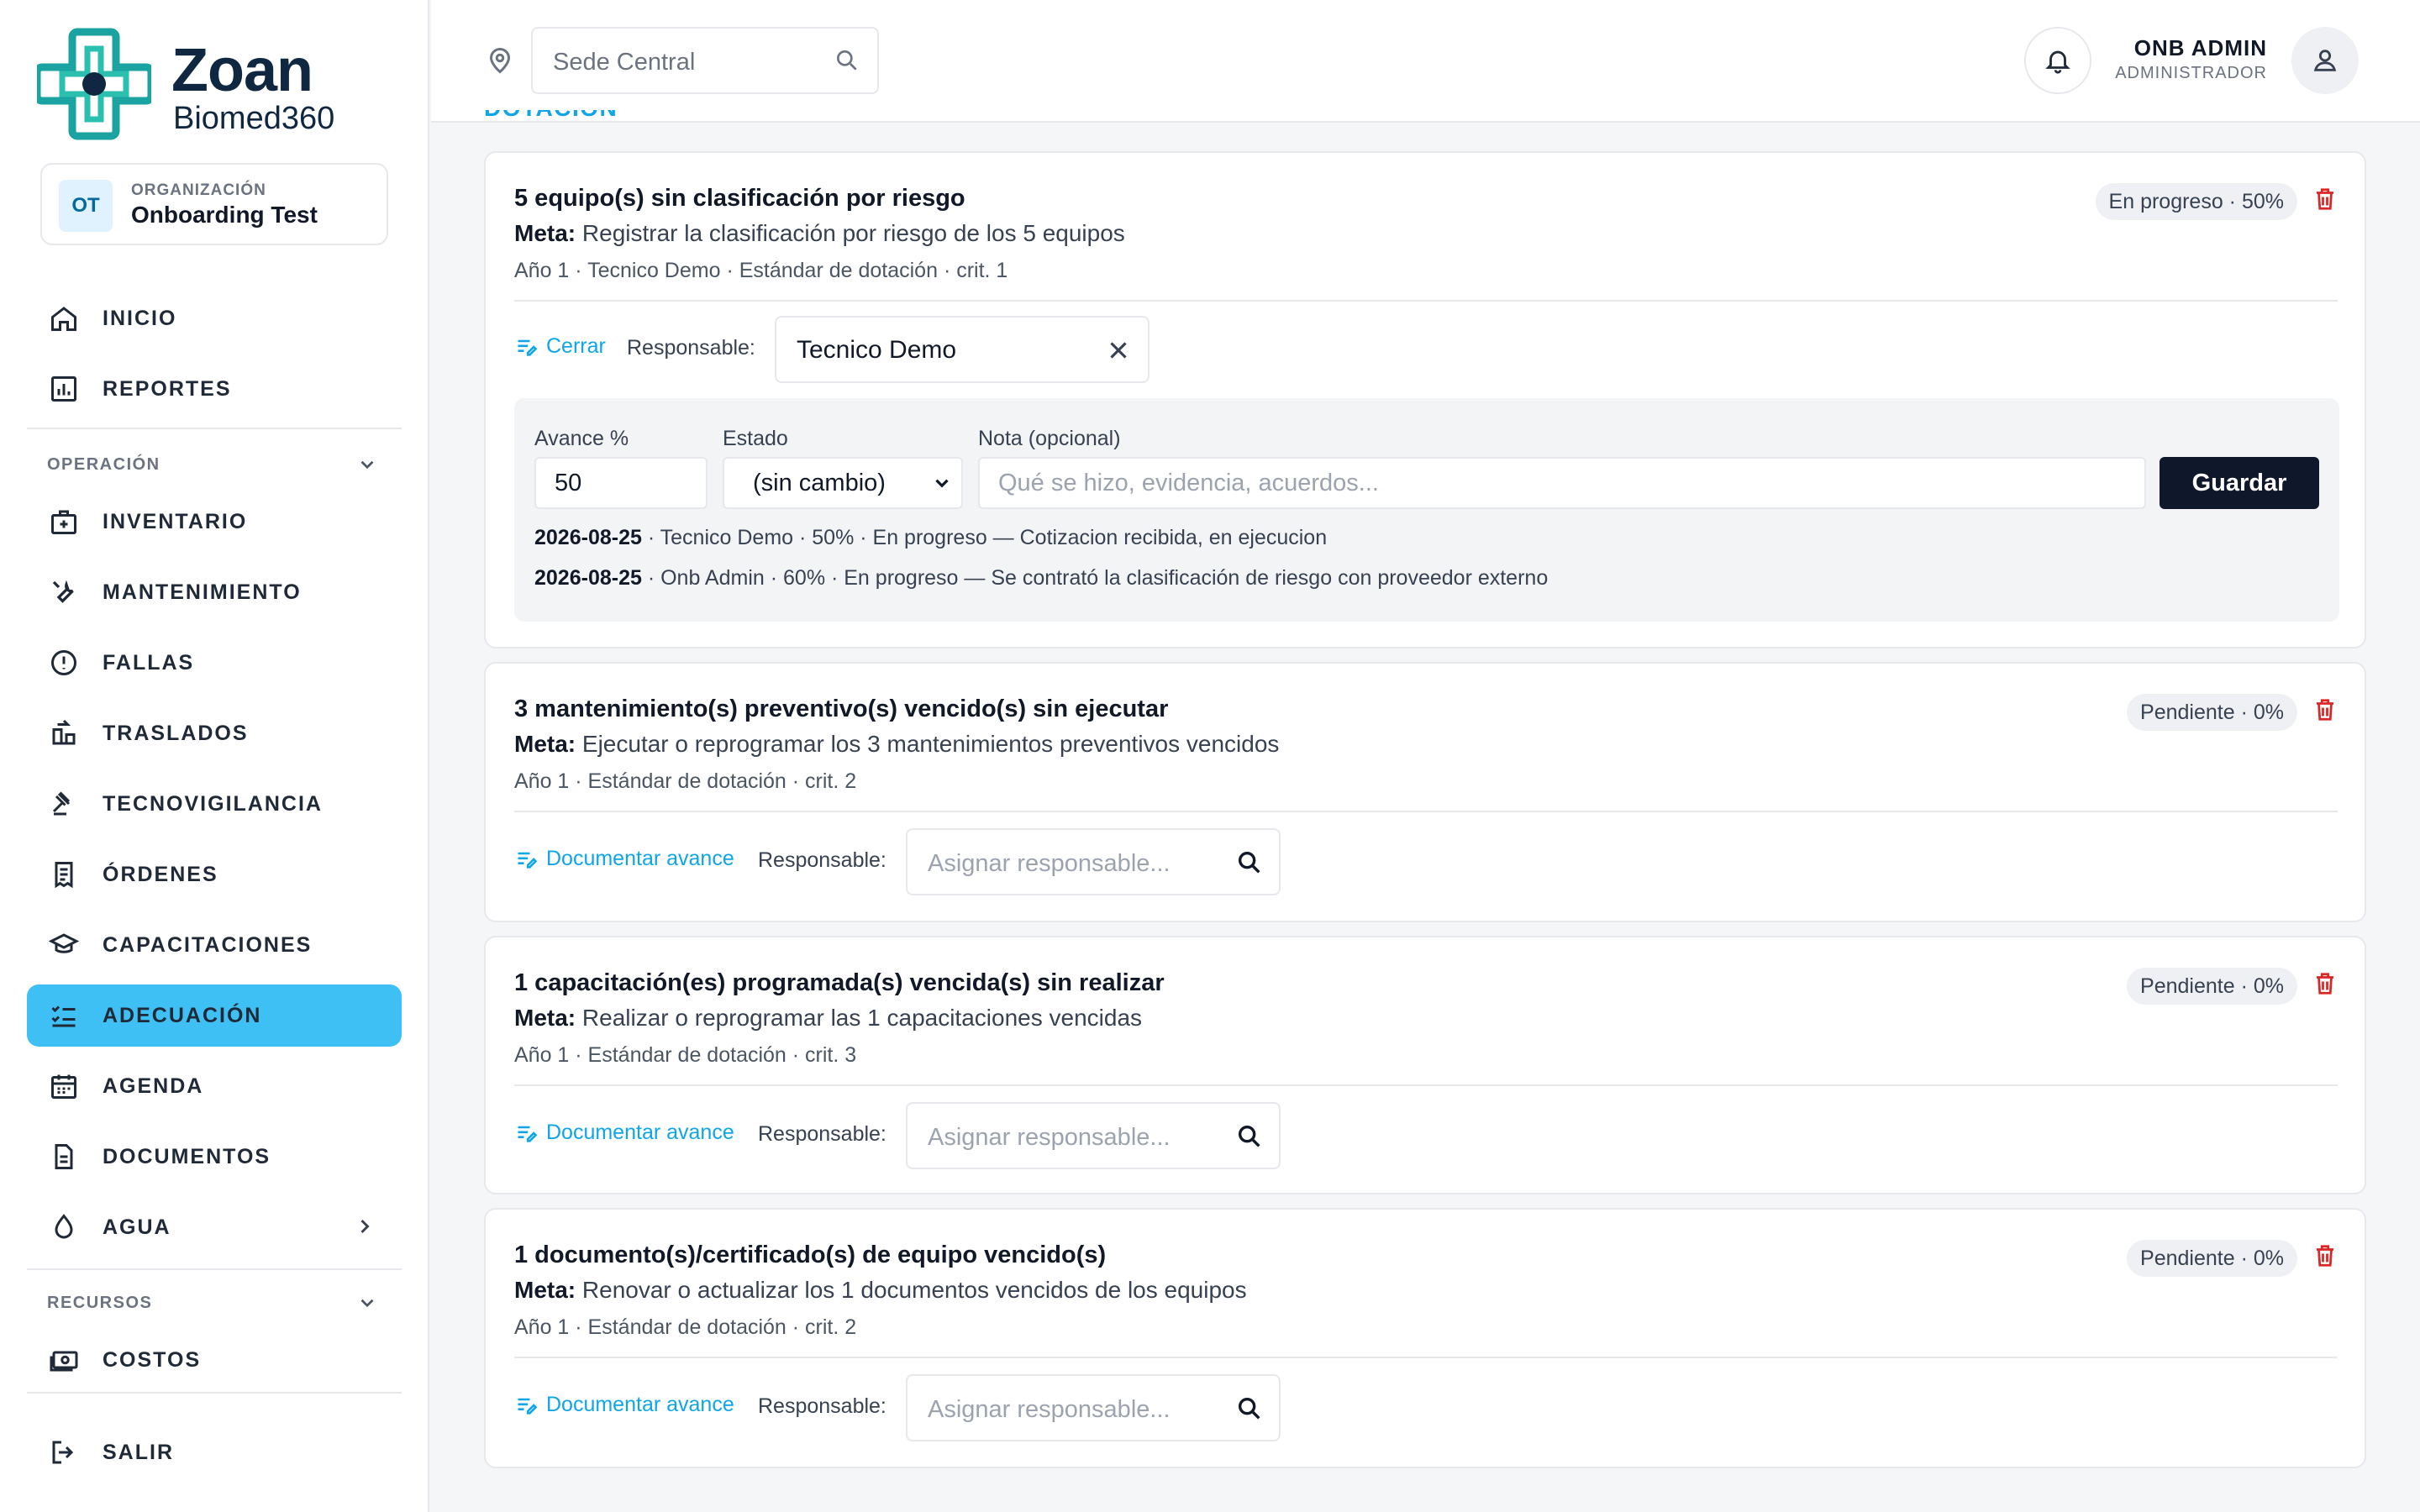 This screenshot has width=2420, height=1512. What do you see at coordinates (222, 85) in the screenshot?
I see `brand-logo: Zoan Biomed360` at bounding box center [222, 85].